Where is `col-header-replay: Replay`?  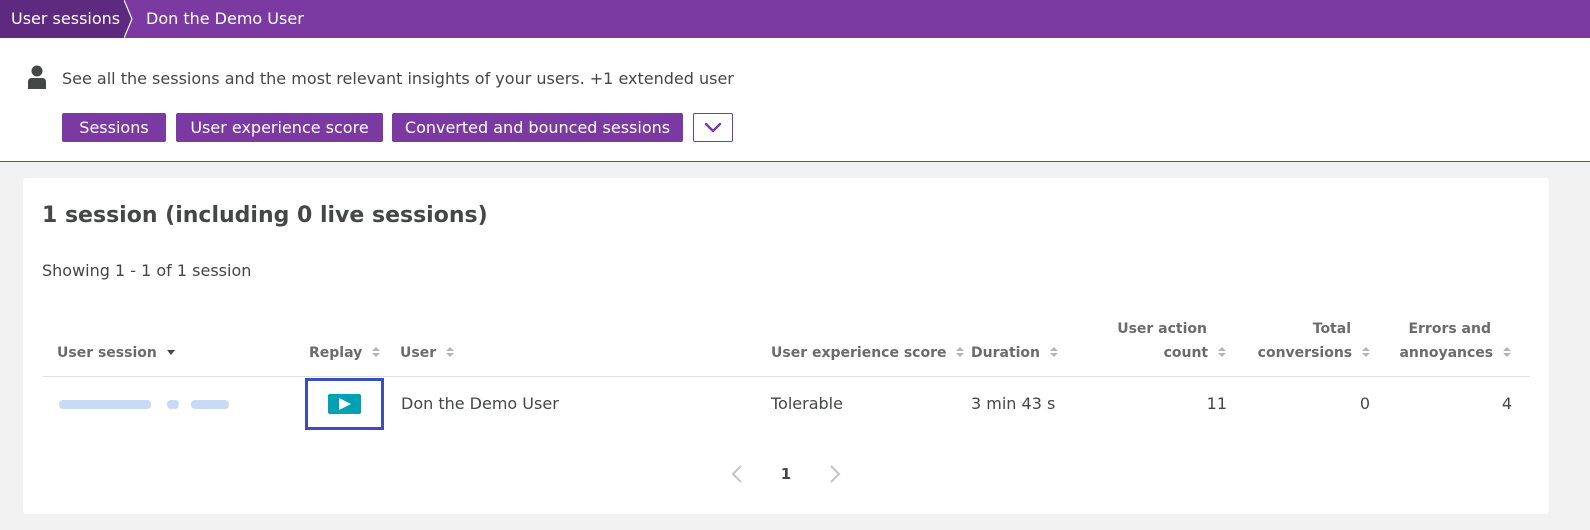 col-header-replay: Replay is located at coordinates (345, 353).